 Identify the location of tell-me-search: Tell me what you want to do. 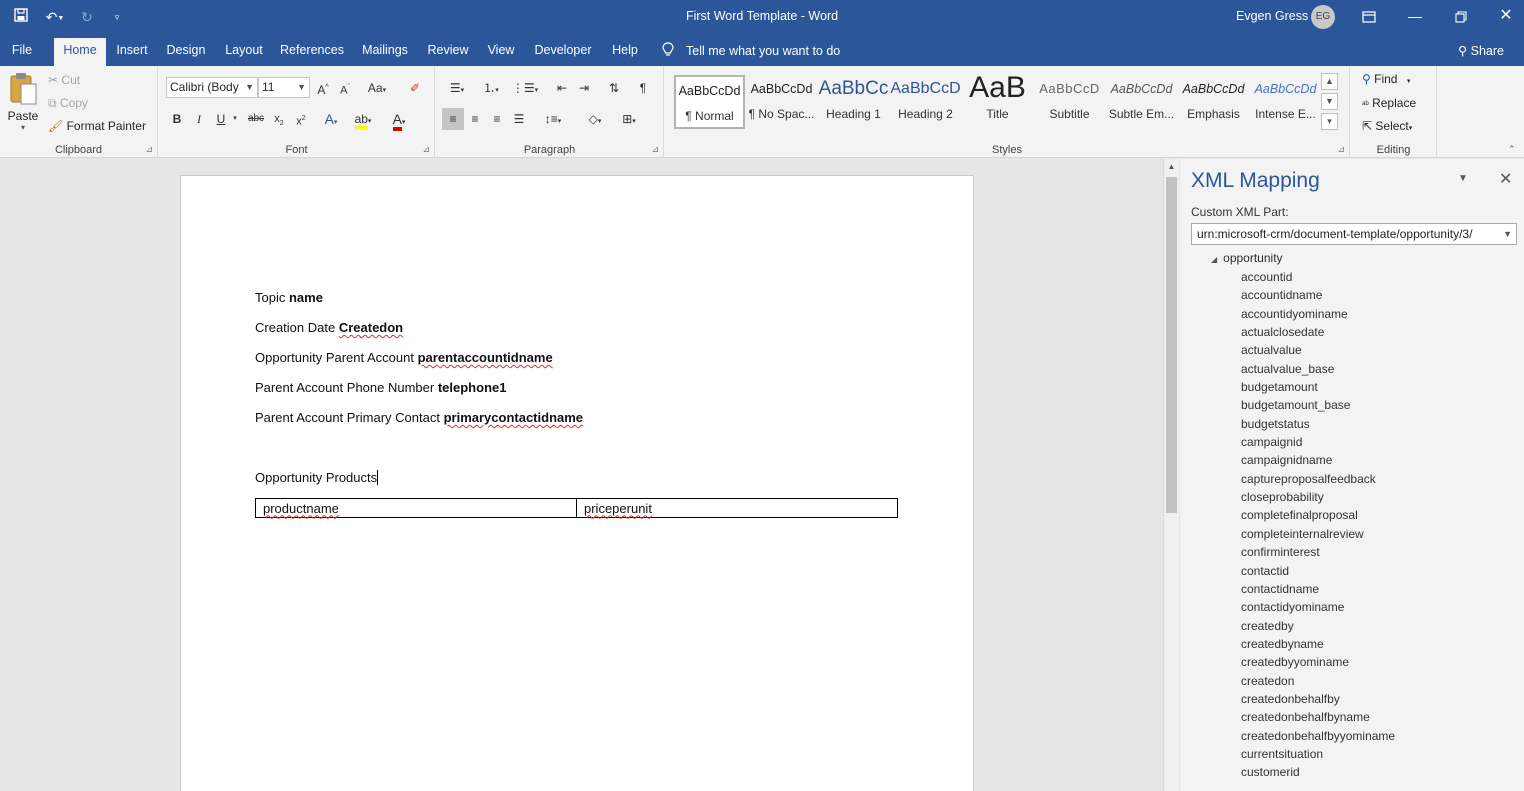
(751, 50).